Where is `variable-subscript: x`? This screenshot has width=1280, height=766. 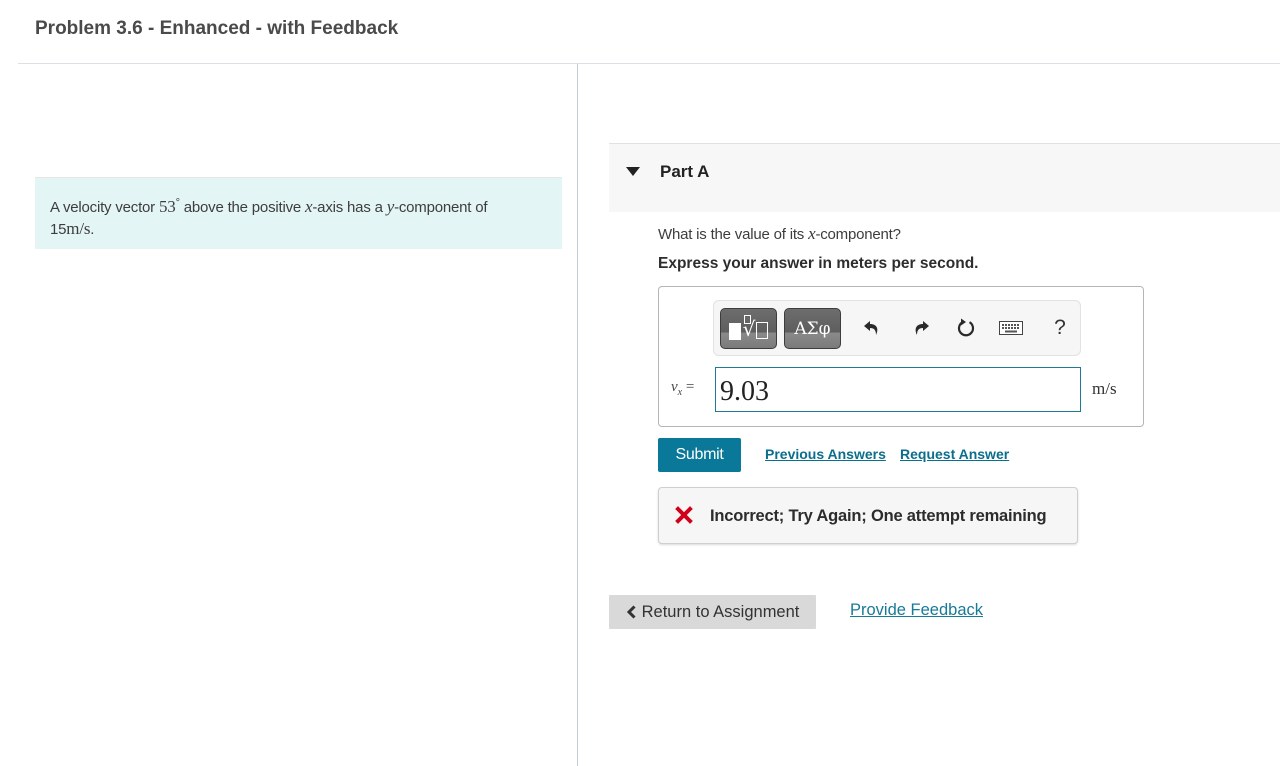
variable-subscript: x is located at coordinates (680, 392).